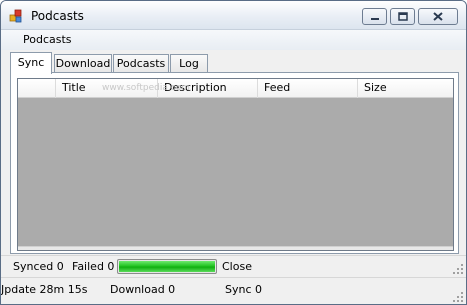  What do you see at coordinates (16, 16) in the screenshot?
I see `app-icon` at bounding box center [16, 16].